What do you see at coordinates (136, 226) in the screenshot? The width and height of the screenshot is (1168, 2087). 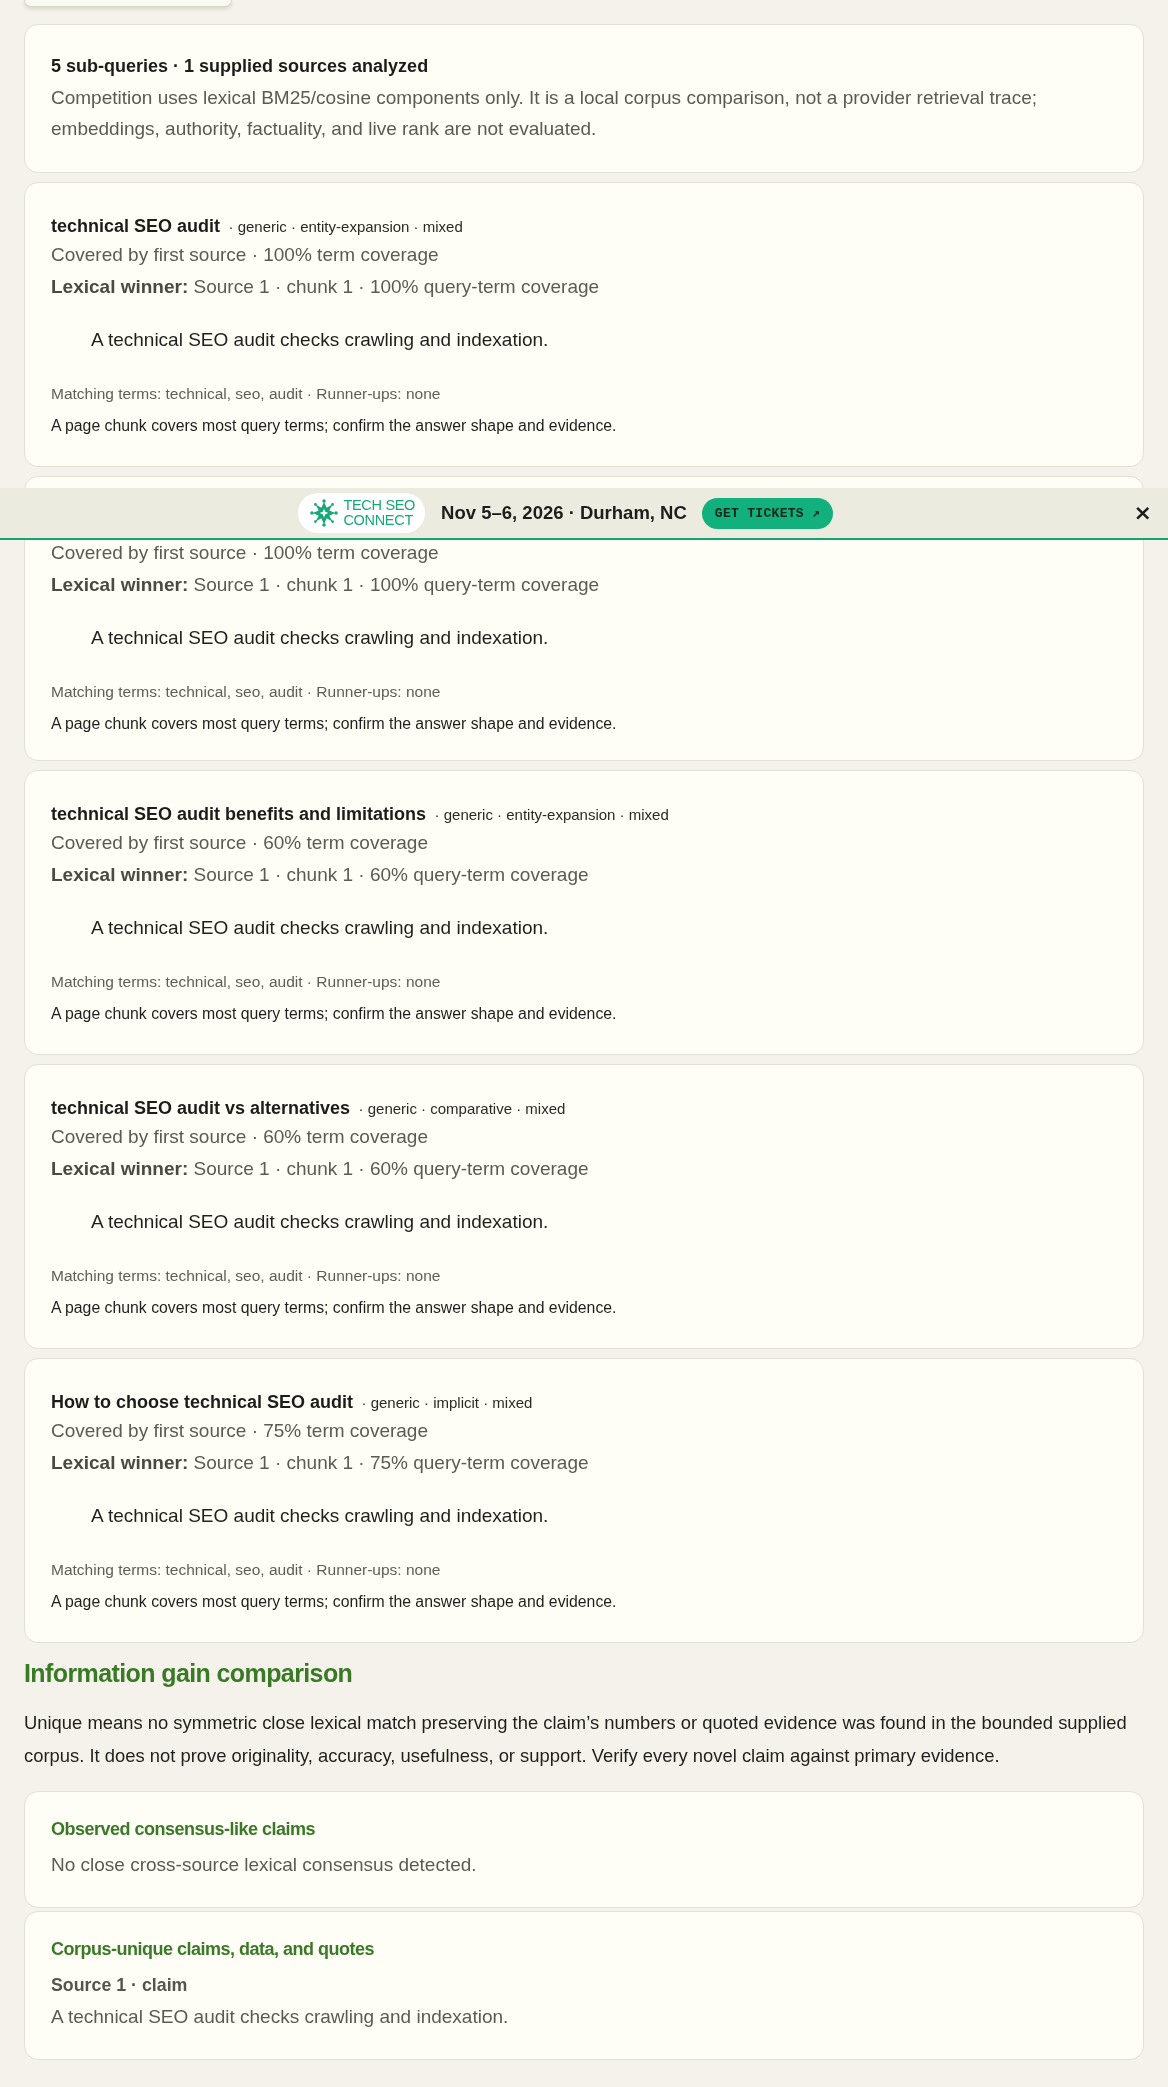 I see `query-title: technical SEO audit` at bounding box center [136, 226].